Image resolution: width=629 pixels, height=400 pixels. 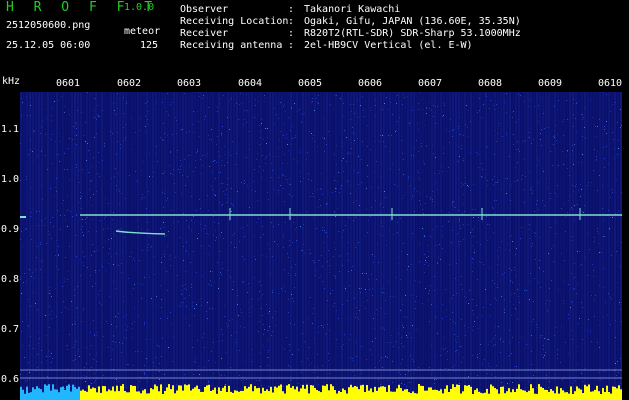 I want to click on meta-label: Receiving antenna, so click(x=231, y=45).